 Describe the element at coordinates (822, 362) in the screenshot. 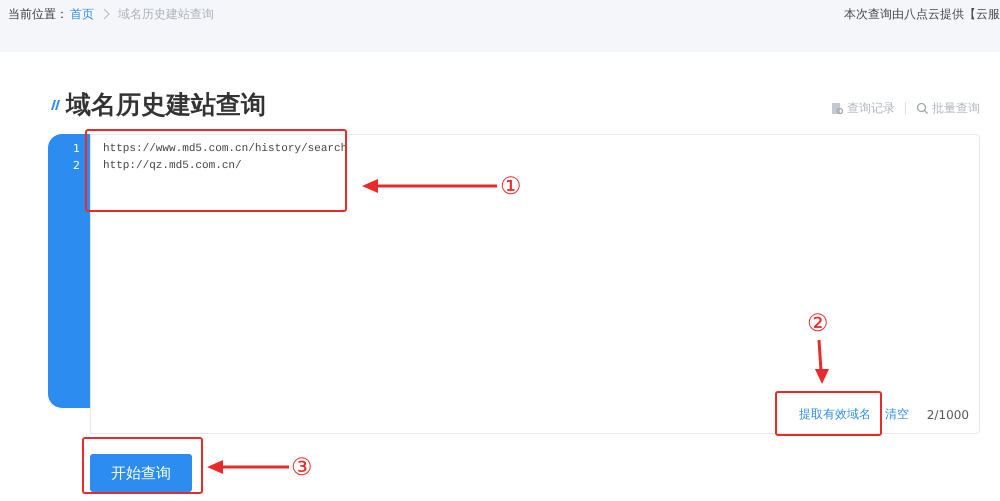

I see `annotation-arrow` at that location.